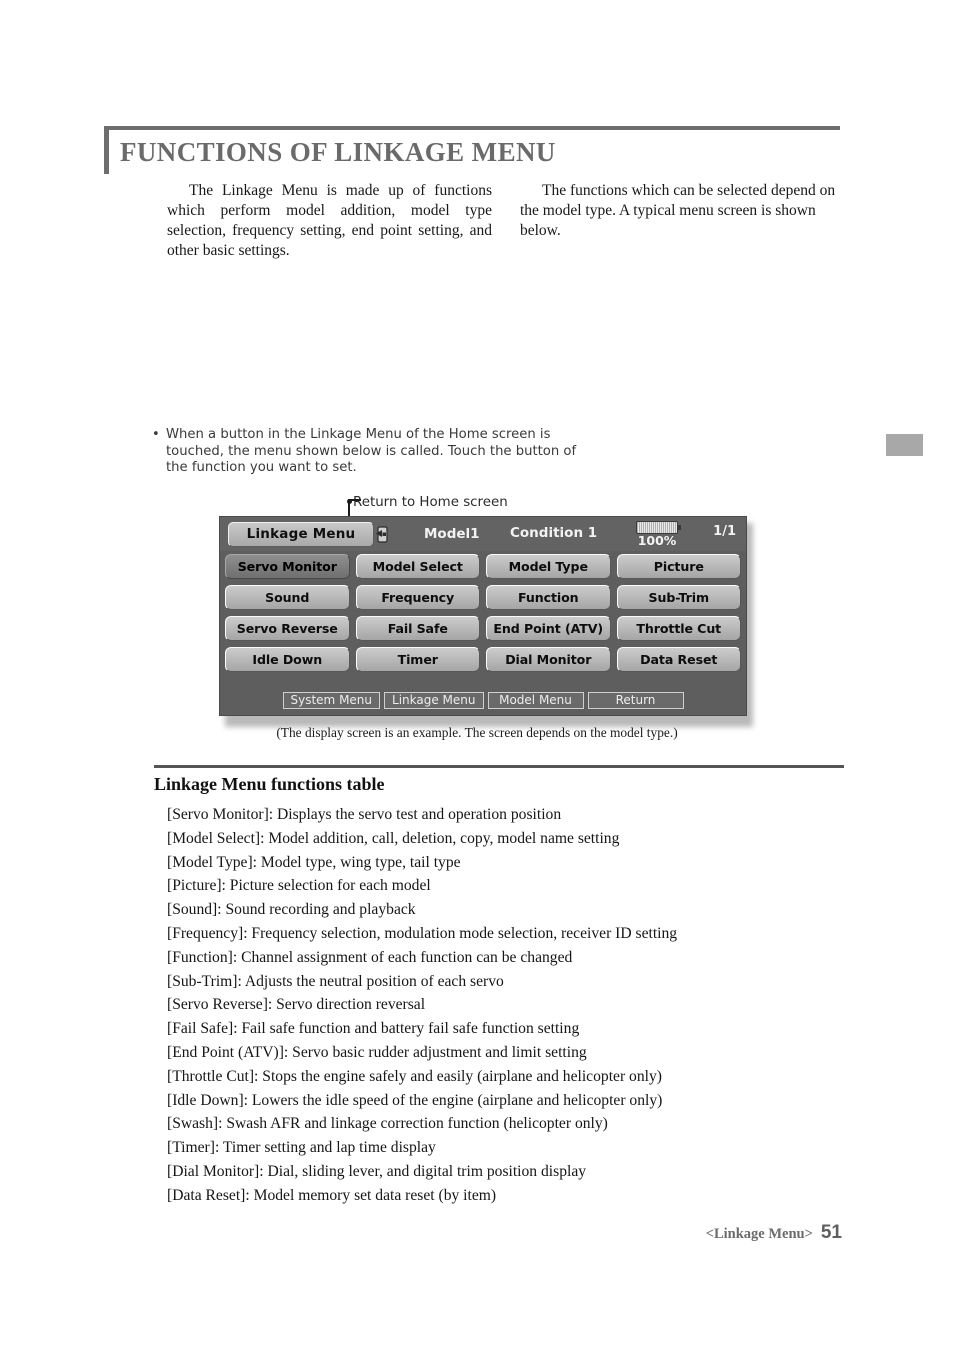  I want to click on lcd-button-servo-reverse: Servo Reverse, so click(287, 628).